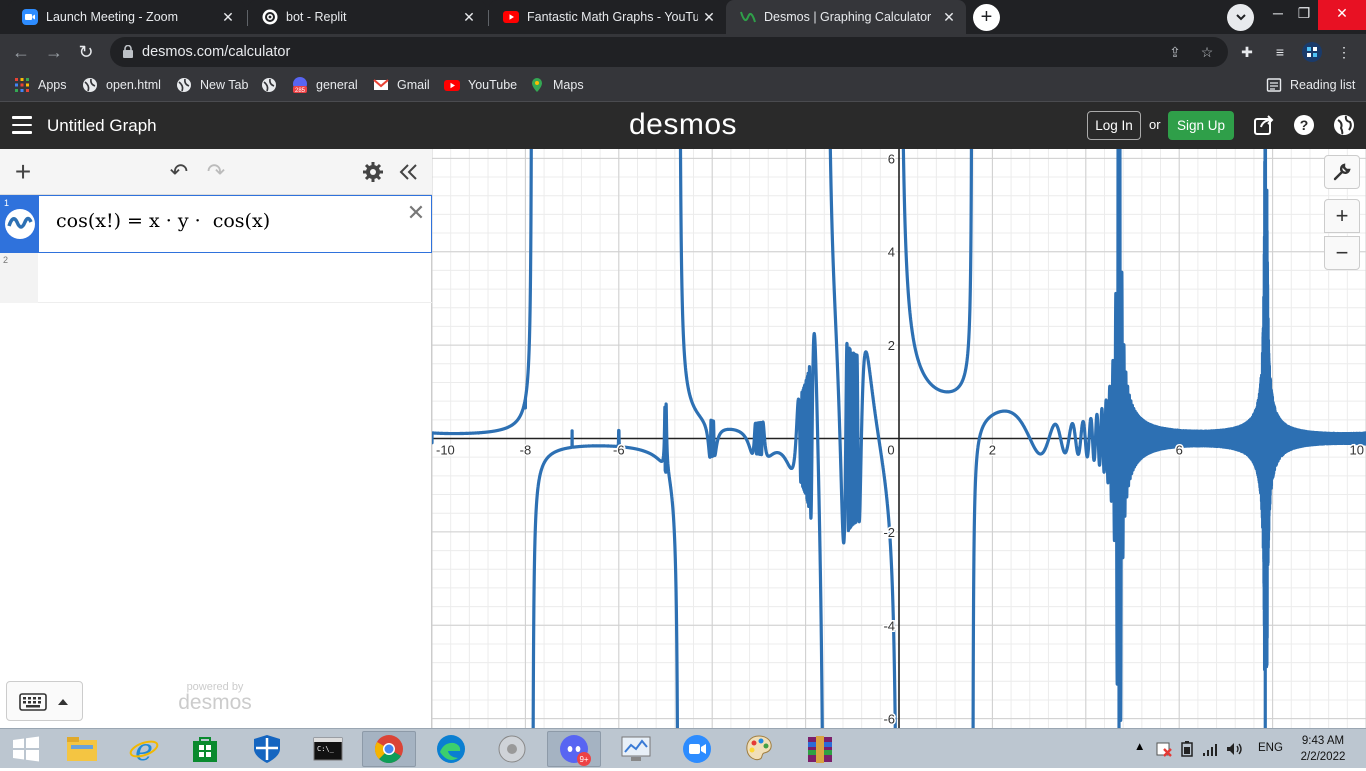 The height and width of the screenshot is (771, 1366). I want to click on gmail-icon, so click(381, 84).